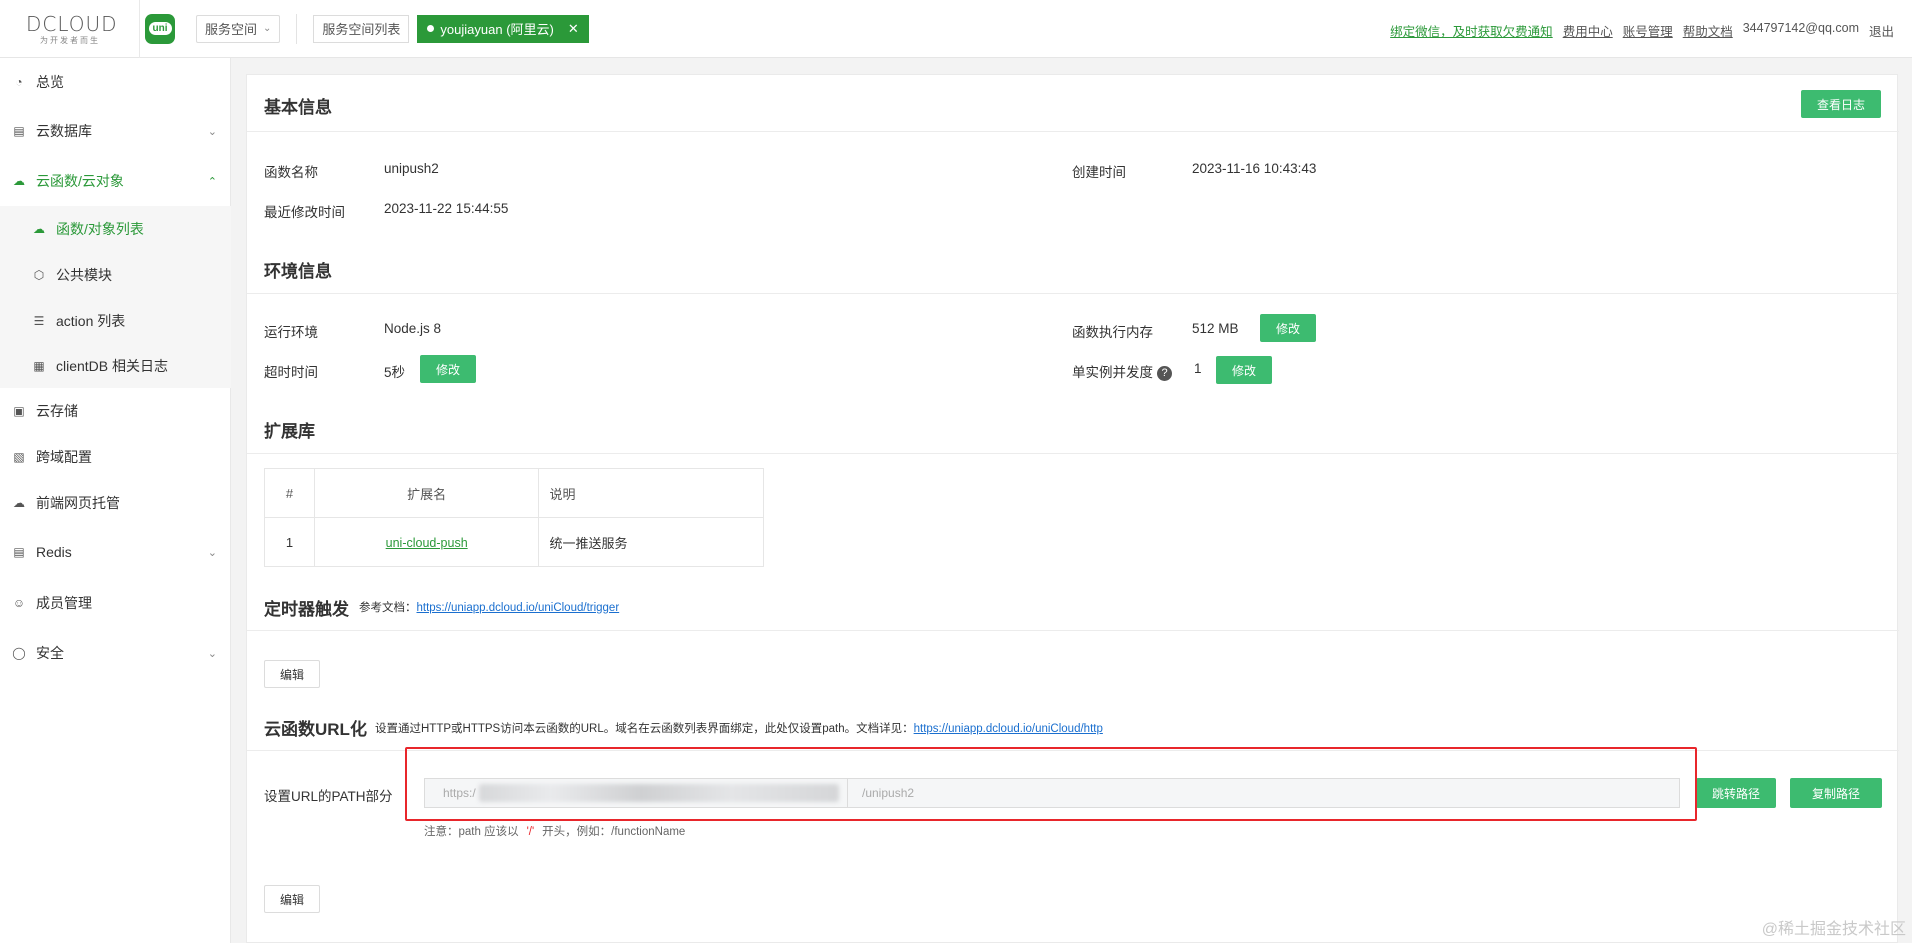 The image size is (1912, 943). Describe the element at coordinates (19, 82) in the screenshot. I see `pie-chart-icon: ◔` at that location.